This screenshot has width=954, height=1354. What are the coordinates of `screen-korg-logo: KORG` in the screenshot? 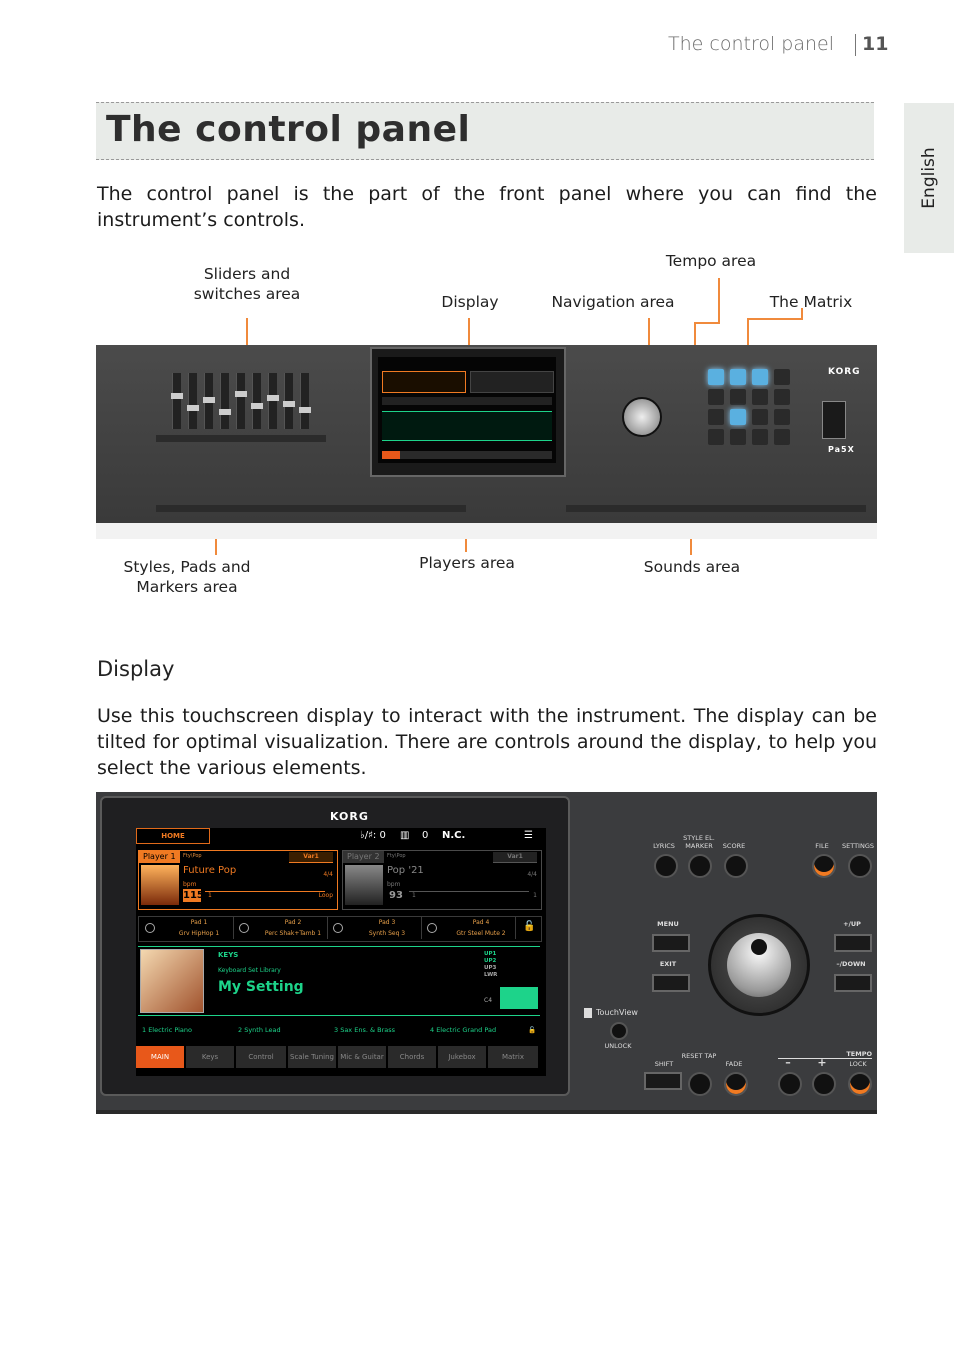 It's located at (349, 816).